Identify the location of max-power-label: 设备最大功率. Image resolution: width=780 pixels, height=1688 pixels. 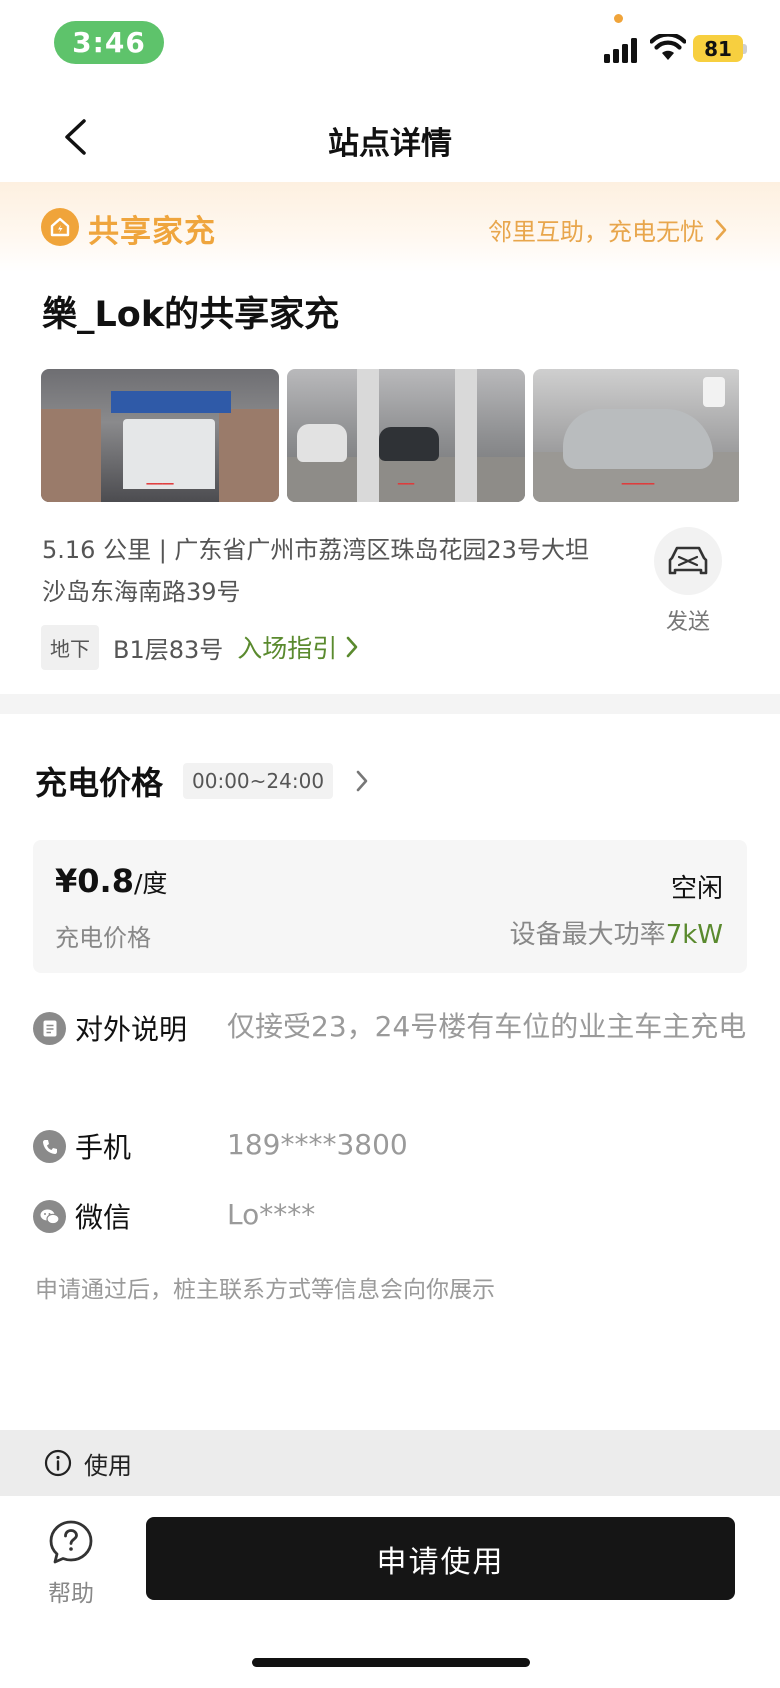
(587, 935).